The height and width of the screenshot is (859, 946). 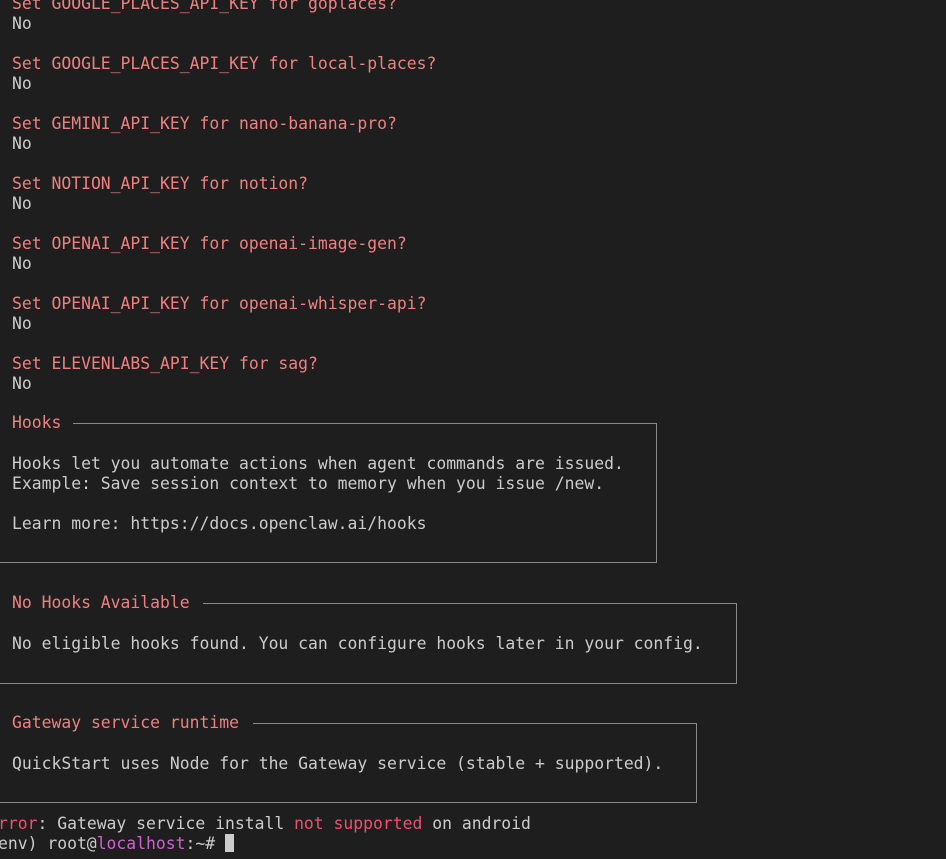 I want to click on hooks-box-title: Hooks, so click(x=37, y=422).